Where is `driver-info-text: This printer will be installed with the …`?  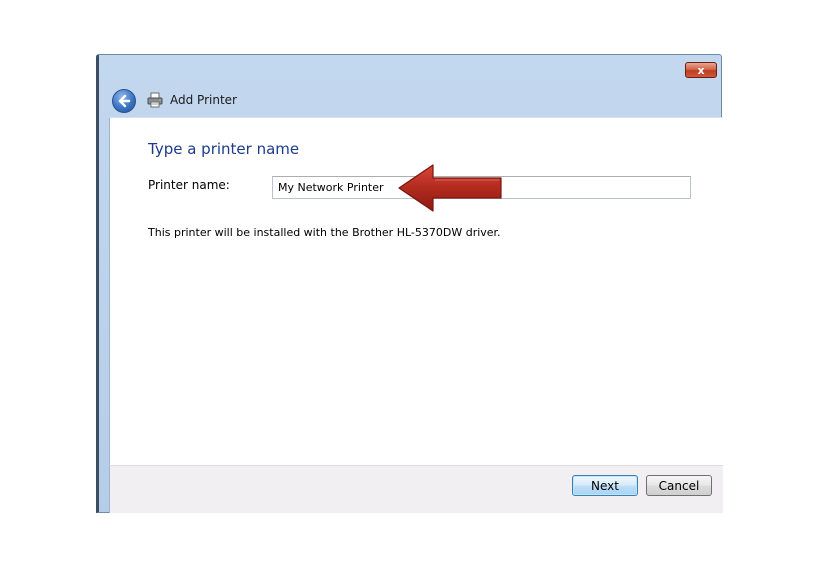
driver-info-text: This printer will be installed with the … is located at coordinates (324, 232).